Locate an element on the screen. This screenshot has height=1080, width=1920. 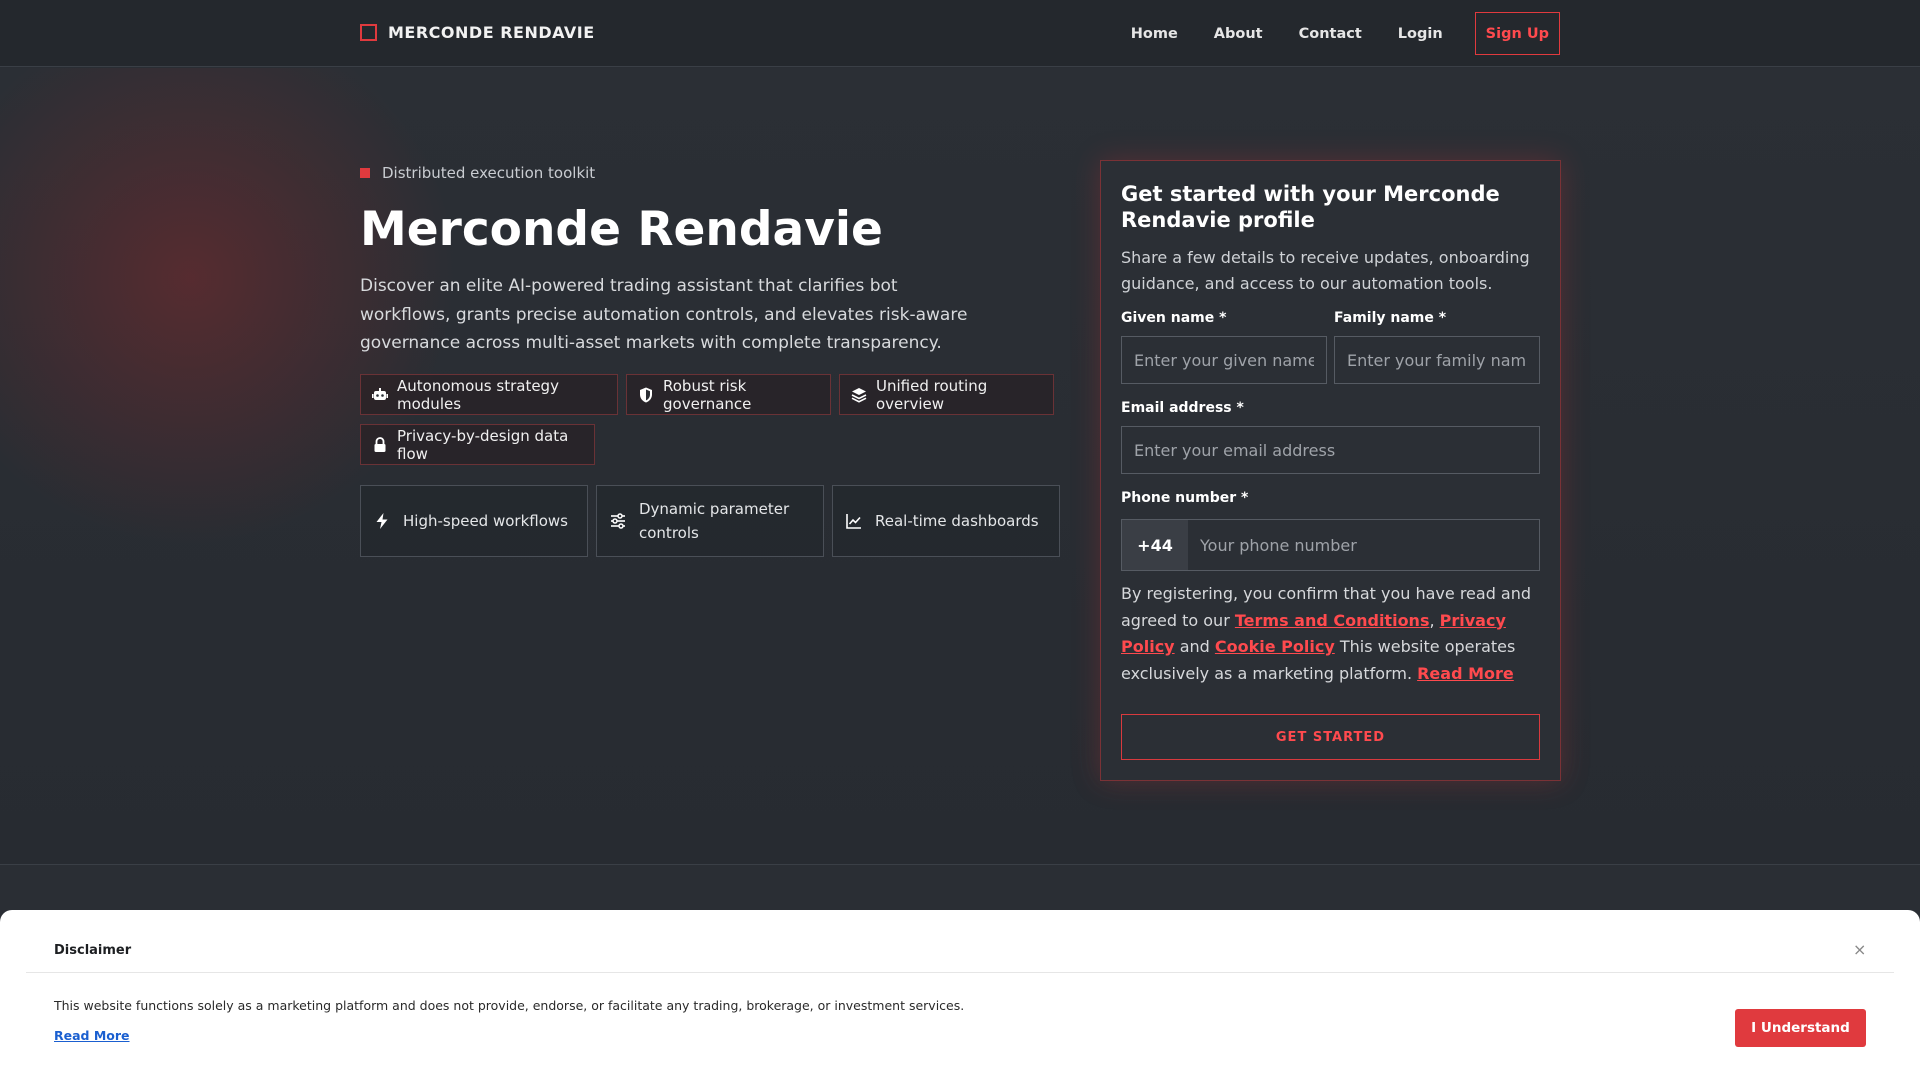
cookie-policy-link: Cookie Policy is located at coordinates (1275, 646).